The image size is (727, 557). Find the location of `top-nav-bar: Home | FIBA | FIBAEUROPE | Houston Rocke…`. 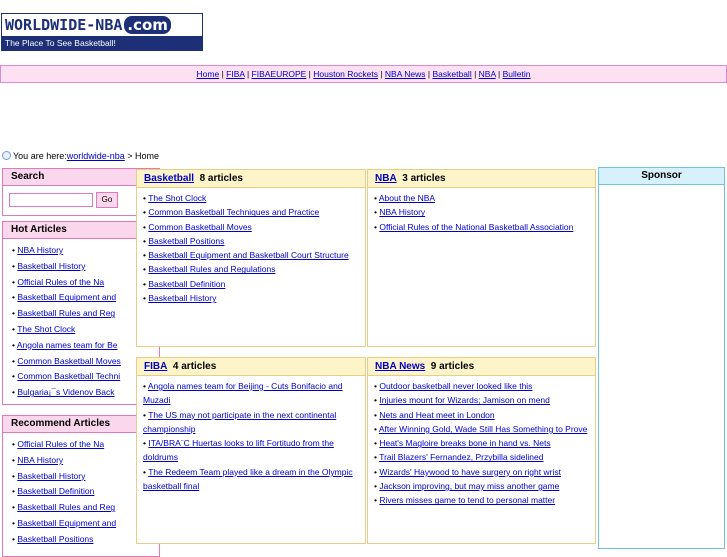

top-nav-bar: Home | FIBA | FIBAEUROPE | Houston Rocke… is located at coordinates (363, 74).